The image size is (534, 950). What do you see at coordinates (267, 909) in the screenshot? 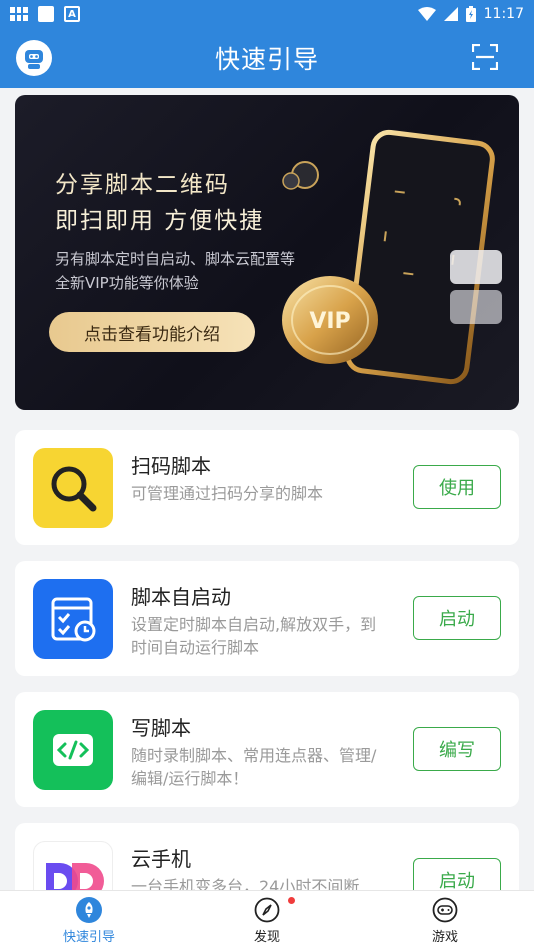
I see `compass-icon` at bounding box center [267, 909].